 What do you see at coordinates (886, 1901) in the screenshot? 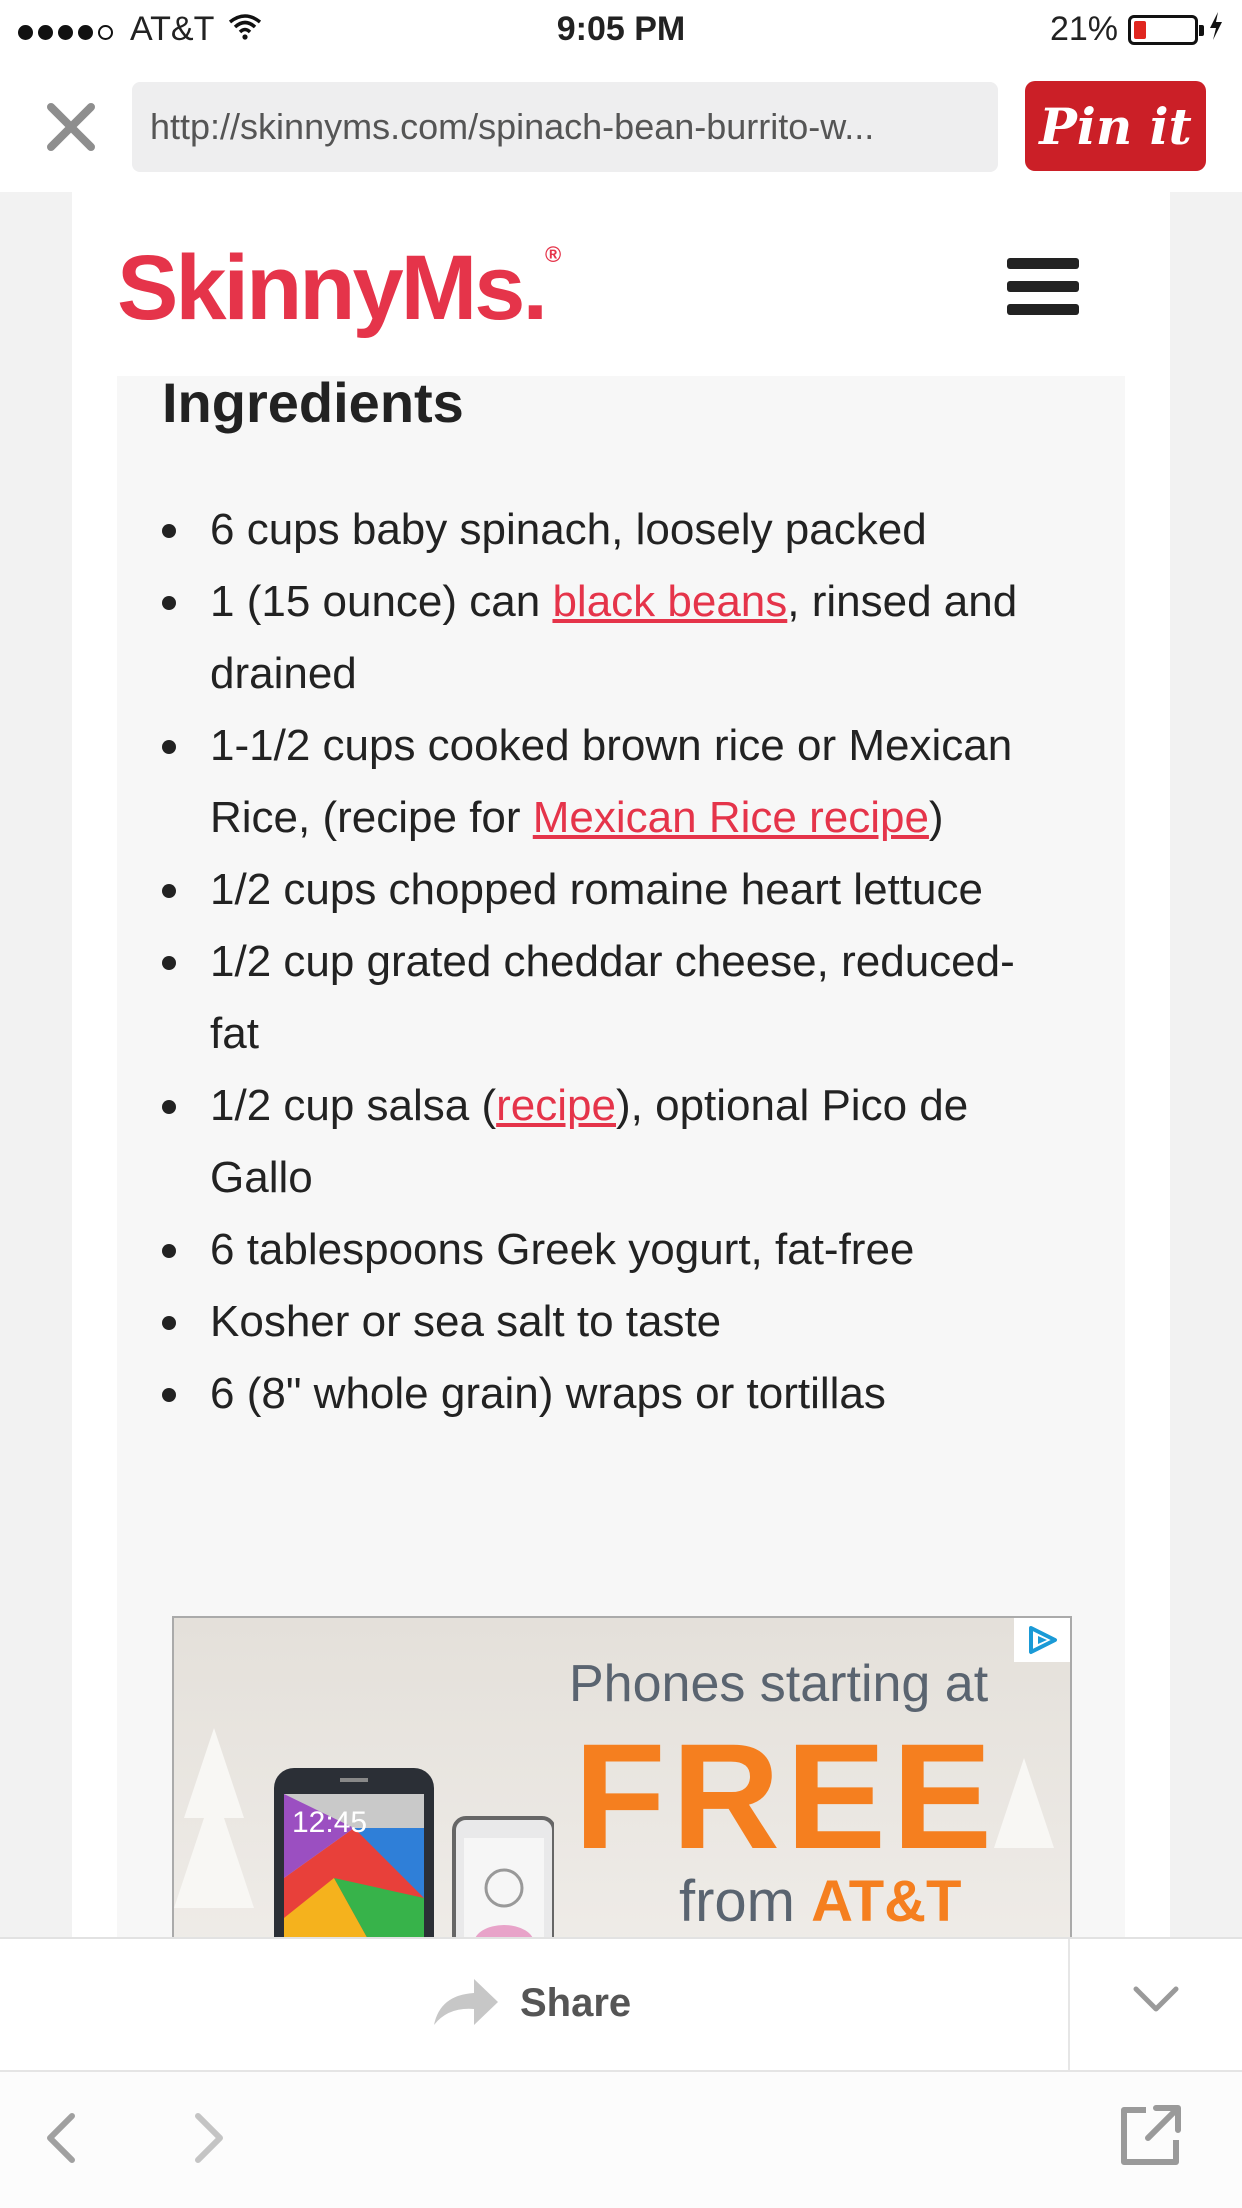
I see `ad-brand-name: AT&T` at bounding box center [886, 1901].